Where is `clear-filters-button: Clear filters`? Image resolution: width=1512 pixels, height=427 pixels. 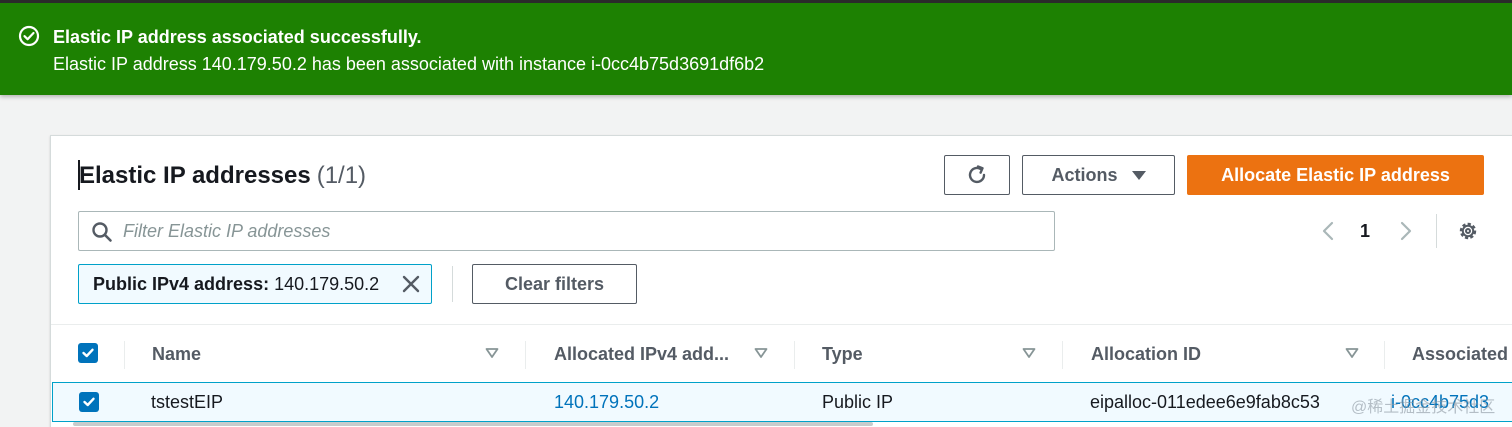 clear-filters-button: Clear filters is located at coordinates (554, 284).